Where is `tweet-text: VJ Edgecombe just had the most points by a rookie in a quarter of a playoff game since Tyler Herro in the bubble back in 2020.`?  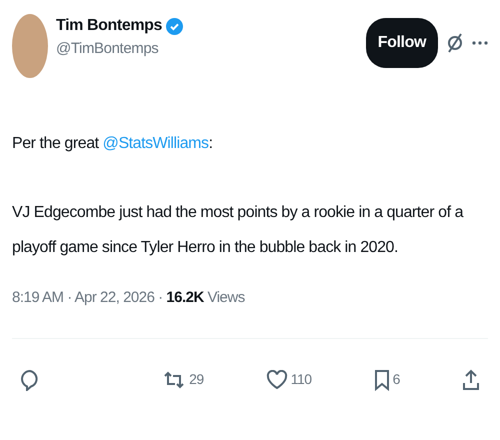
tweet-text: VJ Edgecombe just had the most points by a rookie in a quarter of a playoff game since Tyler Herro in the bubble back in 2020. is located at coordinates (238, 230).